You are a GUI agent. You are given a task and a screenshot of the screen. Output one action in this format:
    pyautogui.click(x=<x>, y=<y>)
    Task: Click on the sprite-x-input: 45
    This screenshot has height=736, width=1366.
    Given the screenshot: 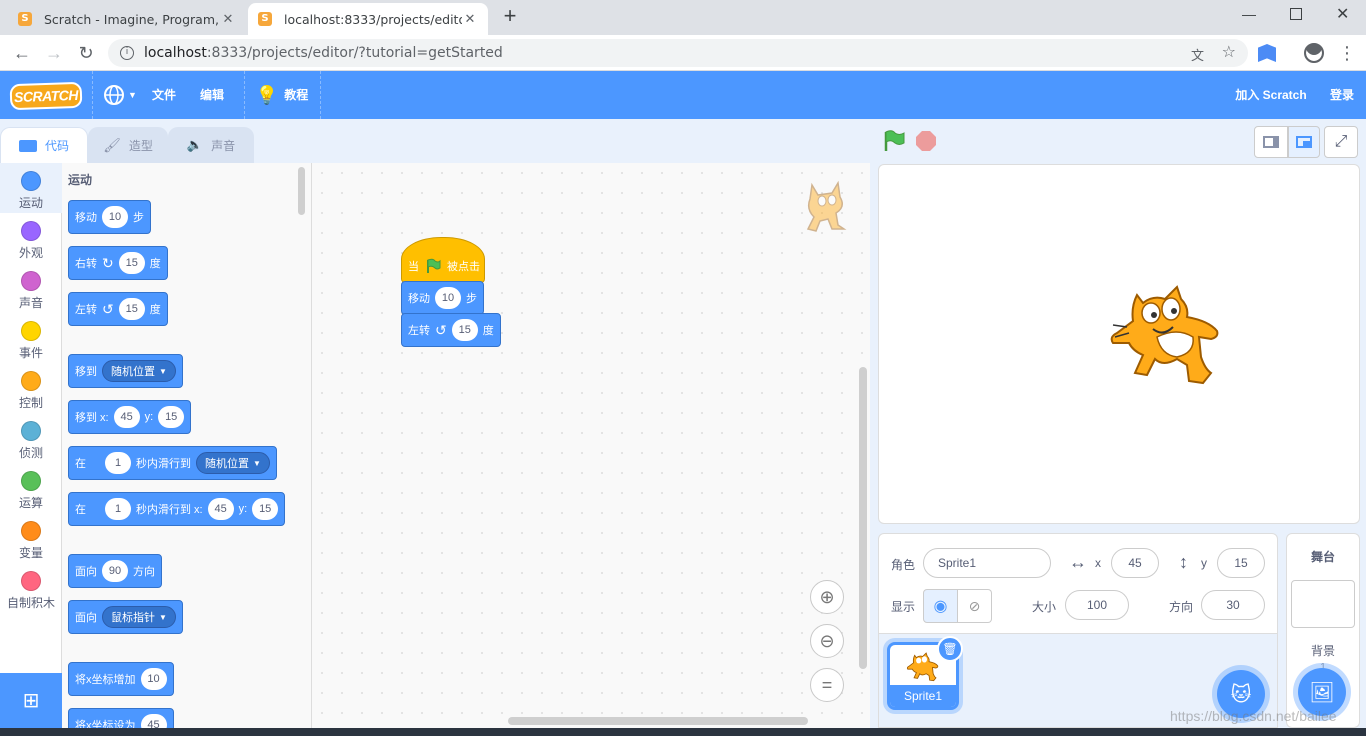 What is the action you would take?
    pyautogui.click(x=1135, y=563)
    